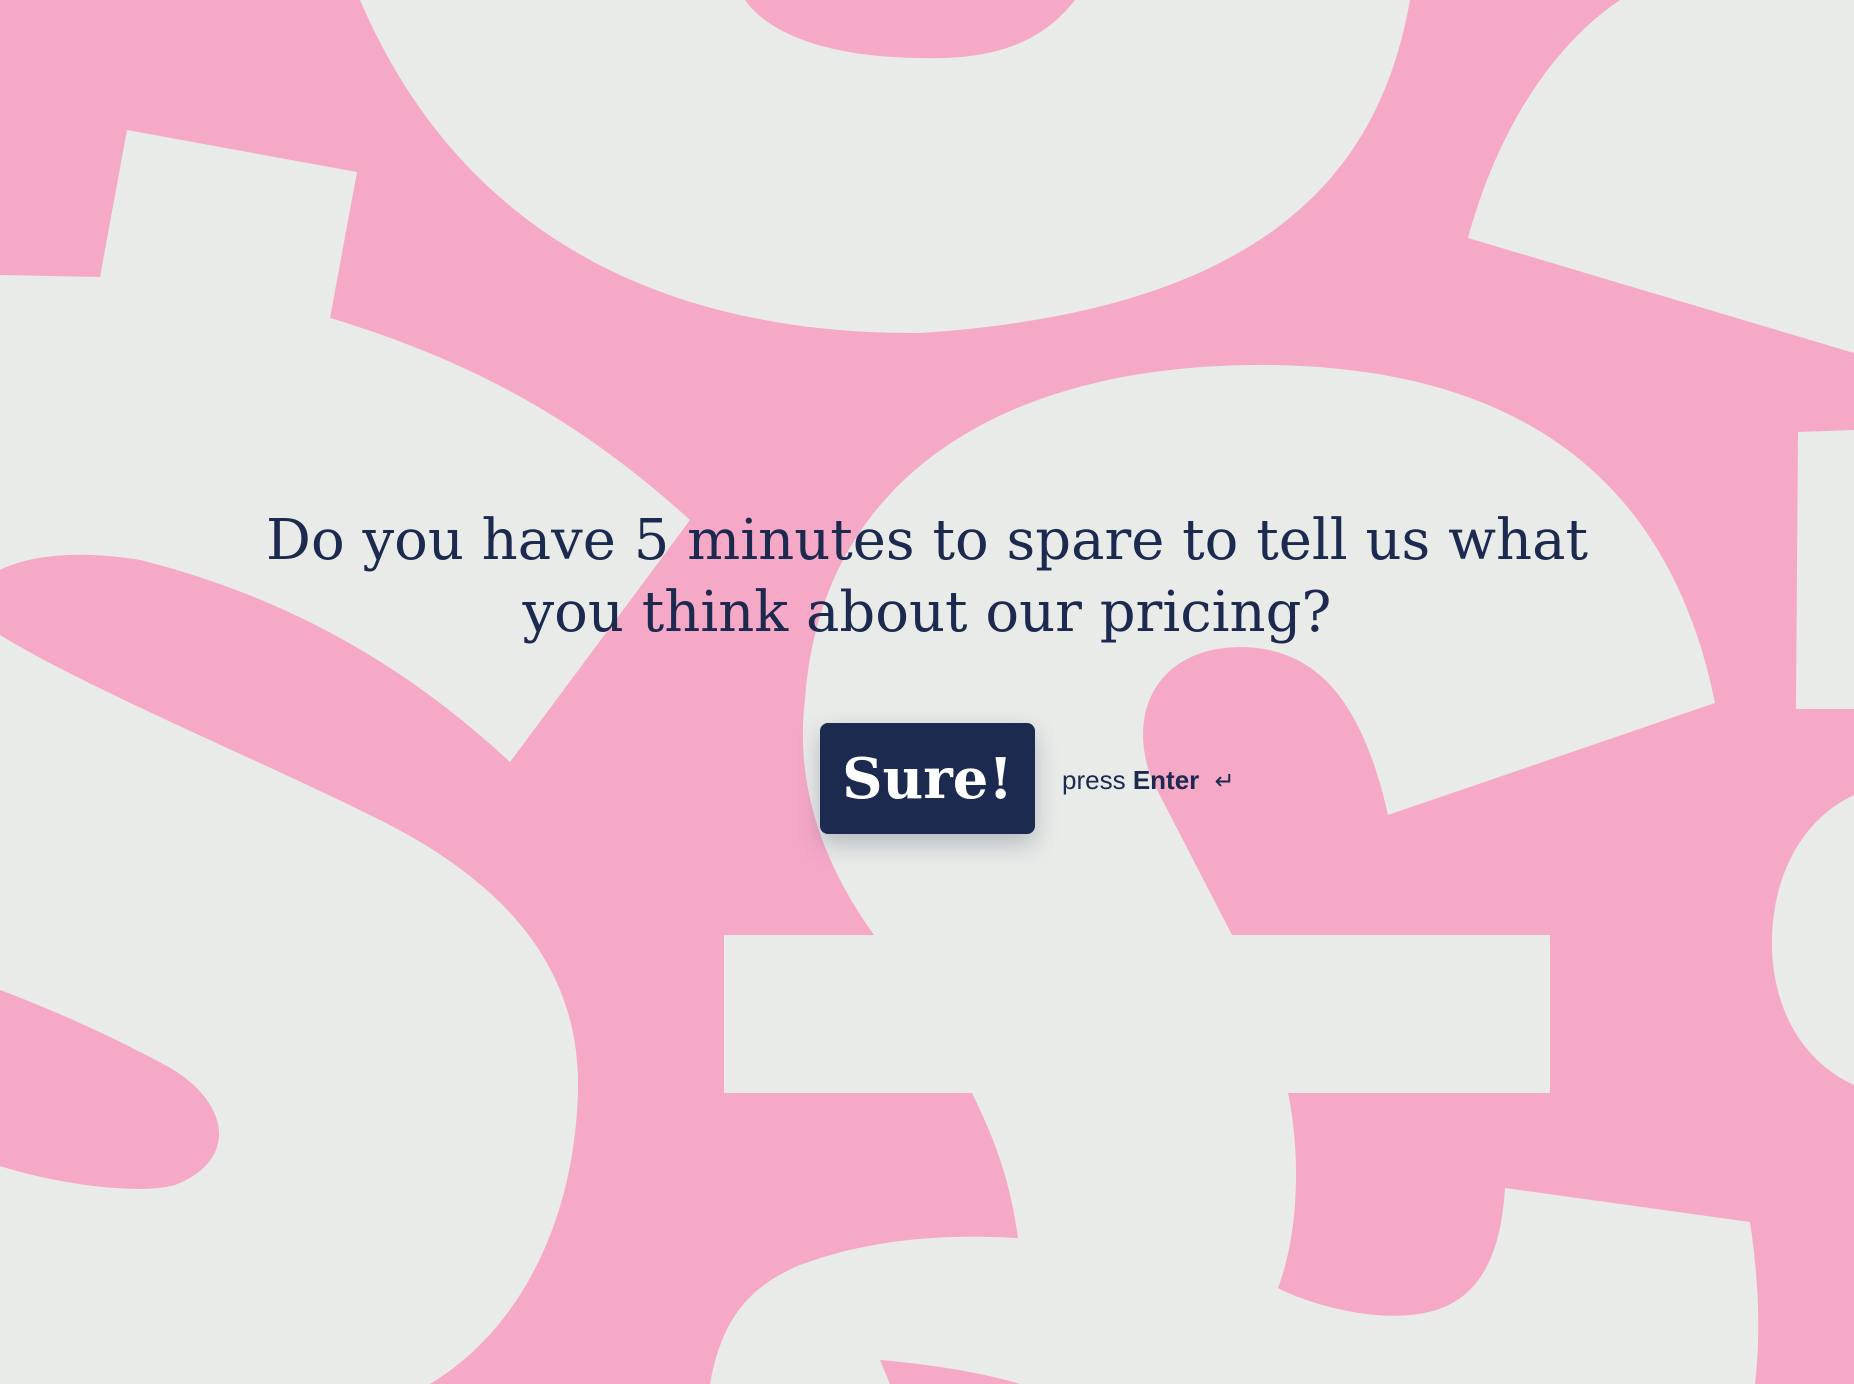  I want to click on start-button: Sure!, so click(927, 778).